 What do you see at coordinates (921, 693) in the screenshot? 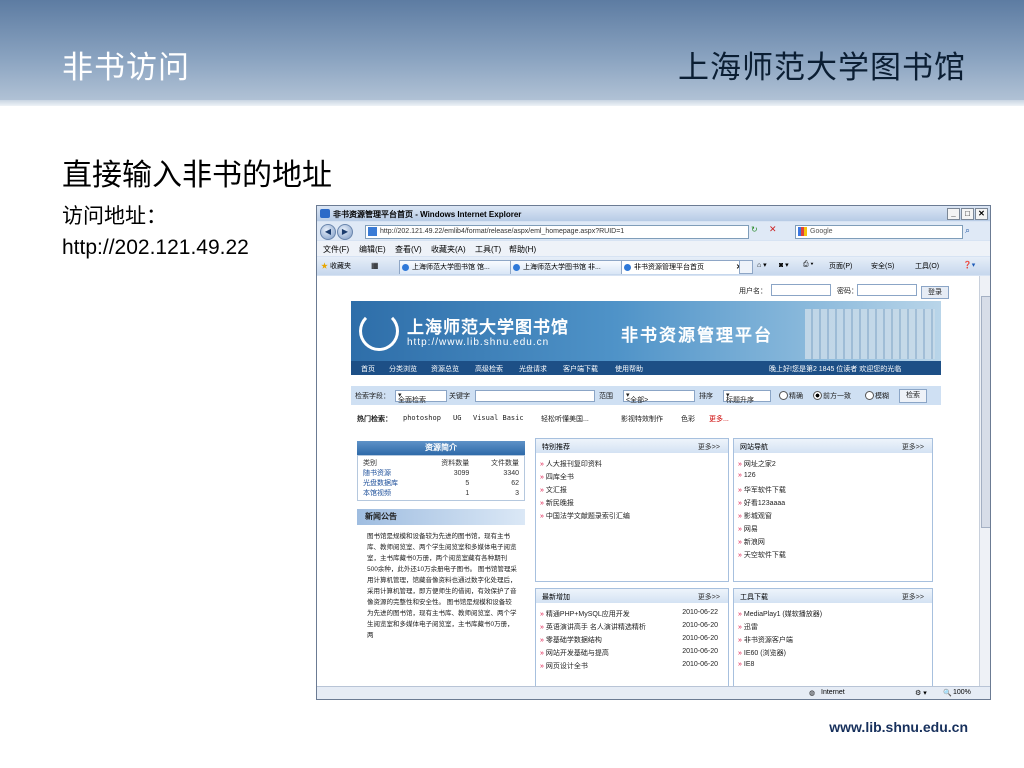
I see `protected-mode-icon: ⚙ ▾` at bounding box center [921, 693].